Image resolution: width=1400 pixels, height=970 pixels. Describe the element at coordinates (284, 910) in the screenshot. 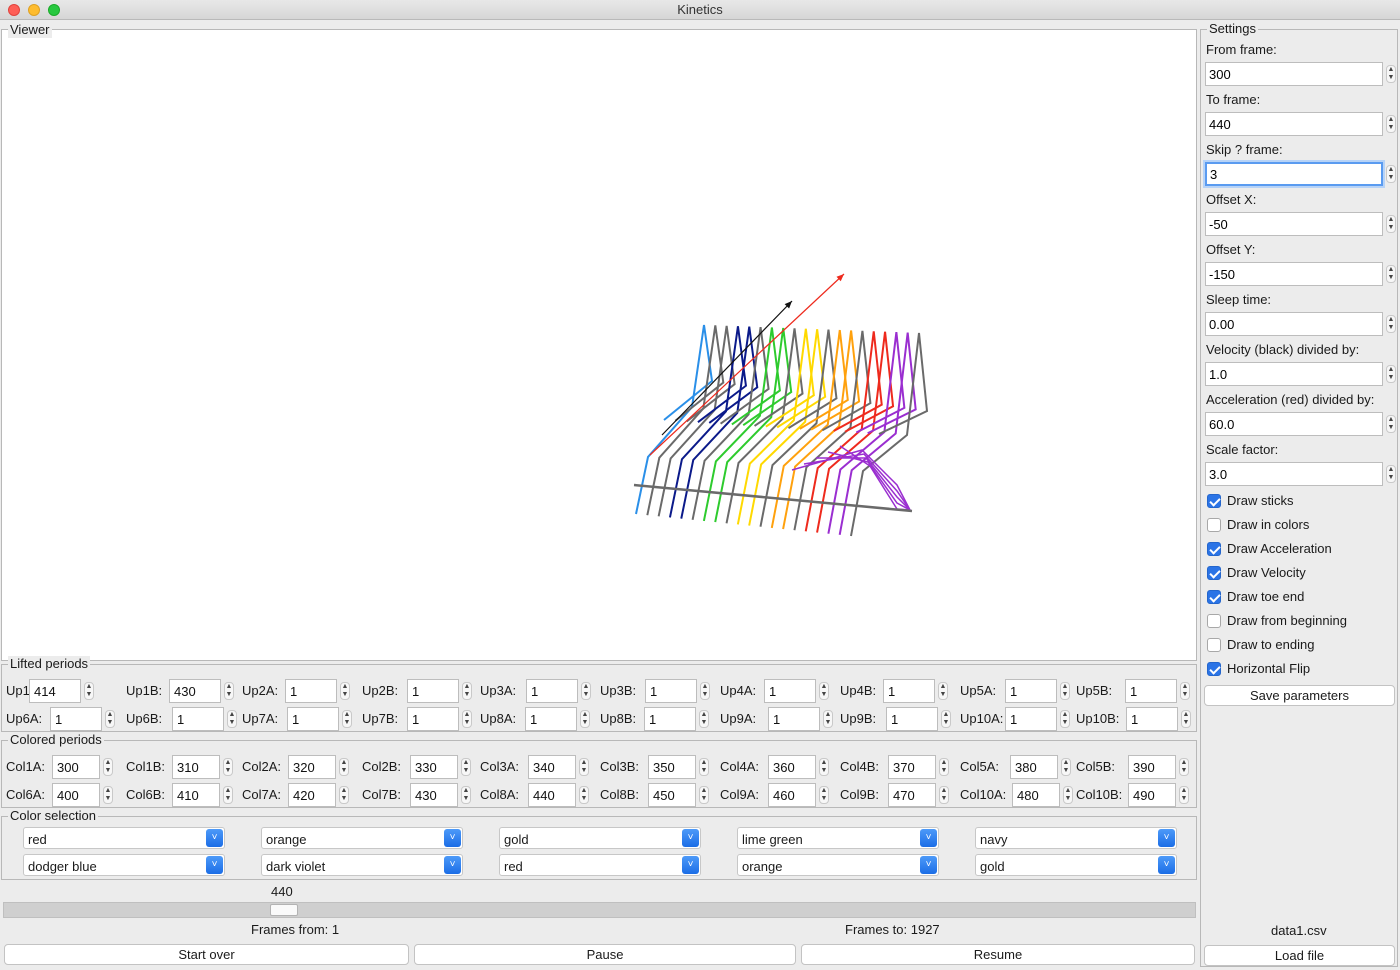

I see `frame-slider-handle` at that location.